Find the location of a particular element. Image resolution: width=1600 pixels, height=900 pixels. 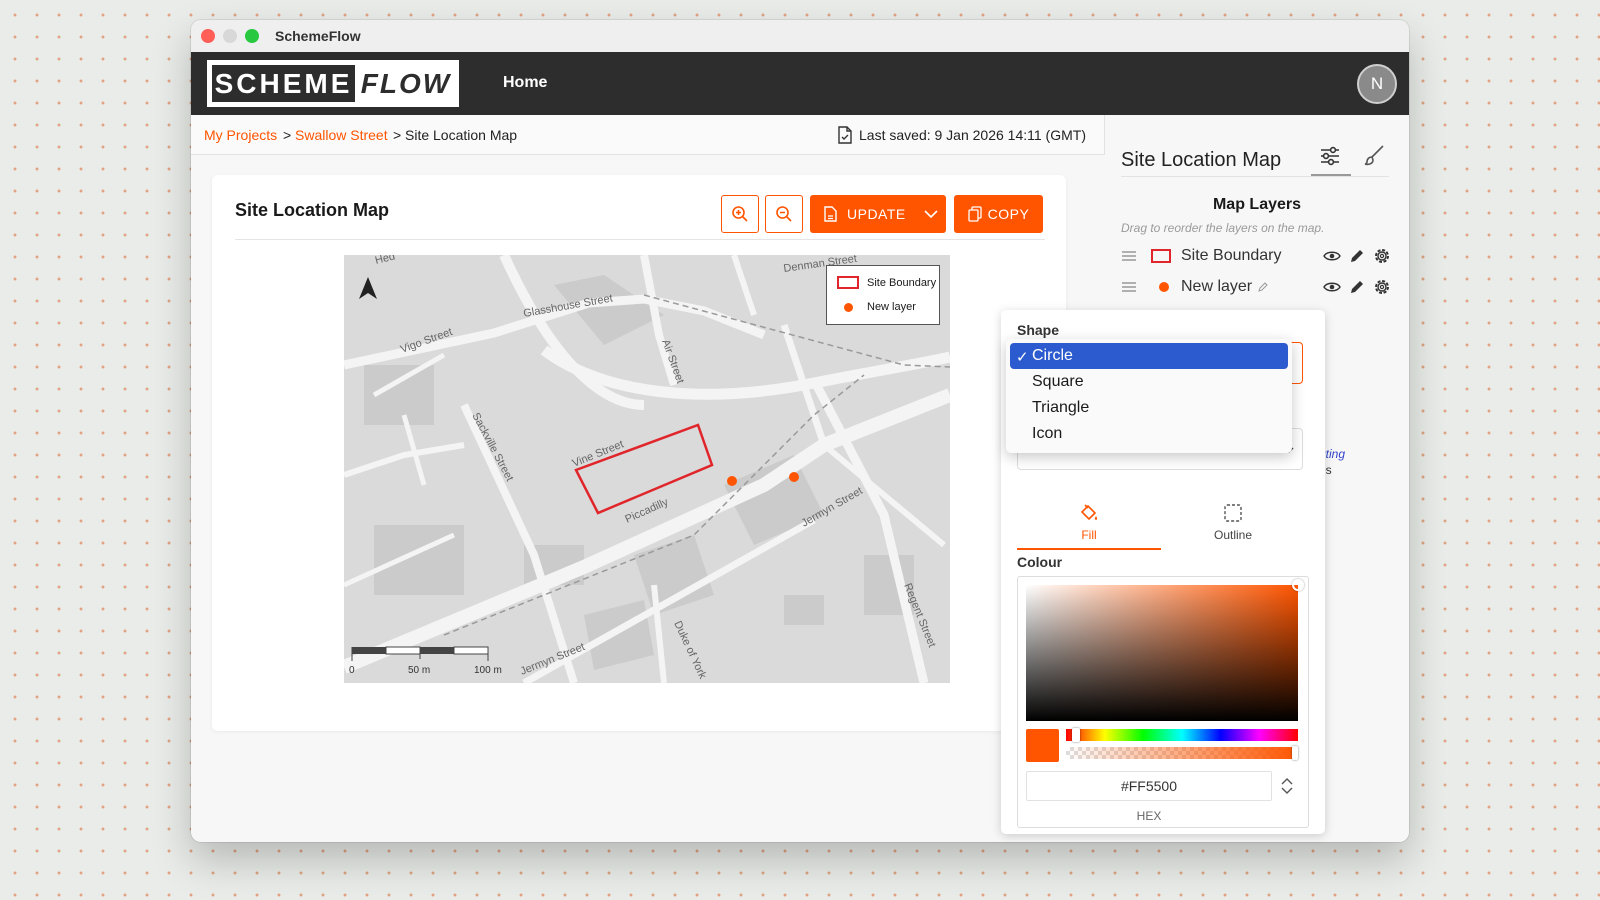

shape-option-square: Square is located at coordinates (1149, 382).